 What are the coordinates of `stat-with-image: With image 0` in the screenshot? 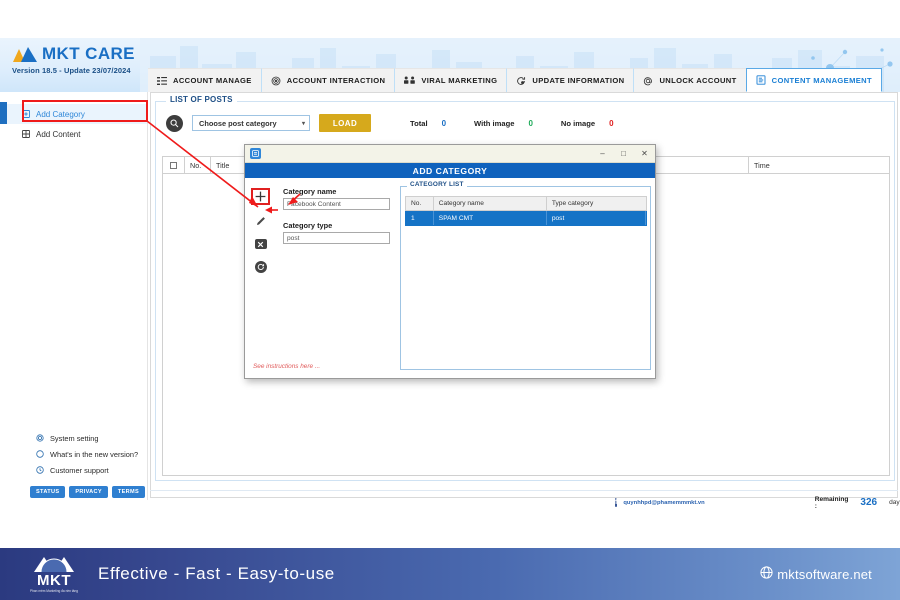 It's located at (503, 123).